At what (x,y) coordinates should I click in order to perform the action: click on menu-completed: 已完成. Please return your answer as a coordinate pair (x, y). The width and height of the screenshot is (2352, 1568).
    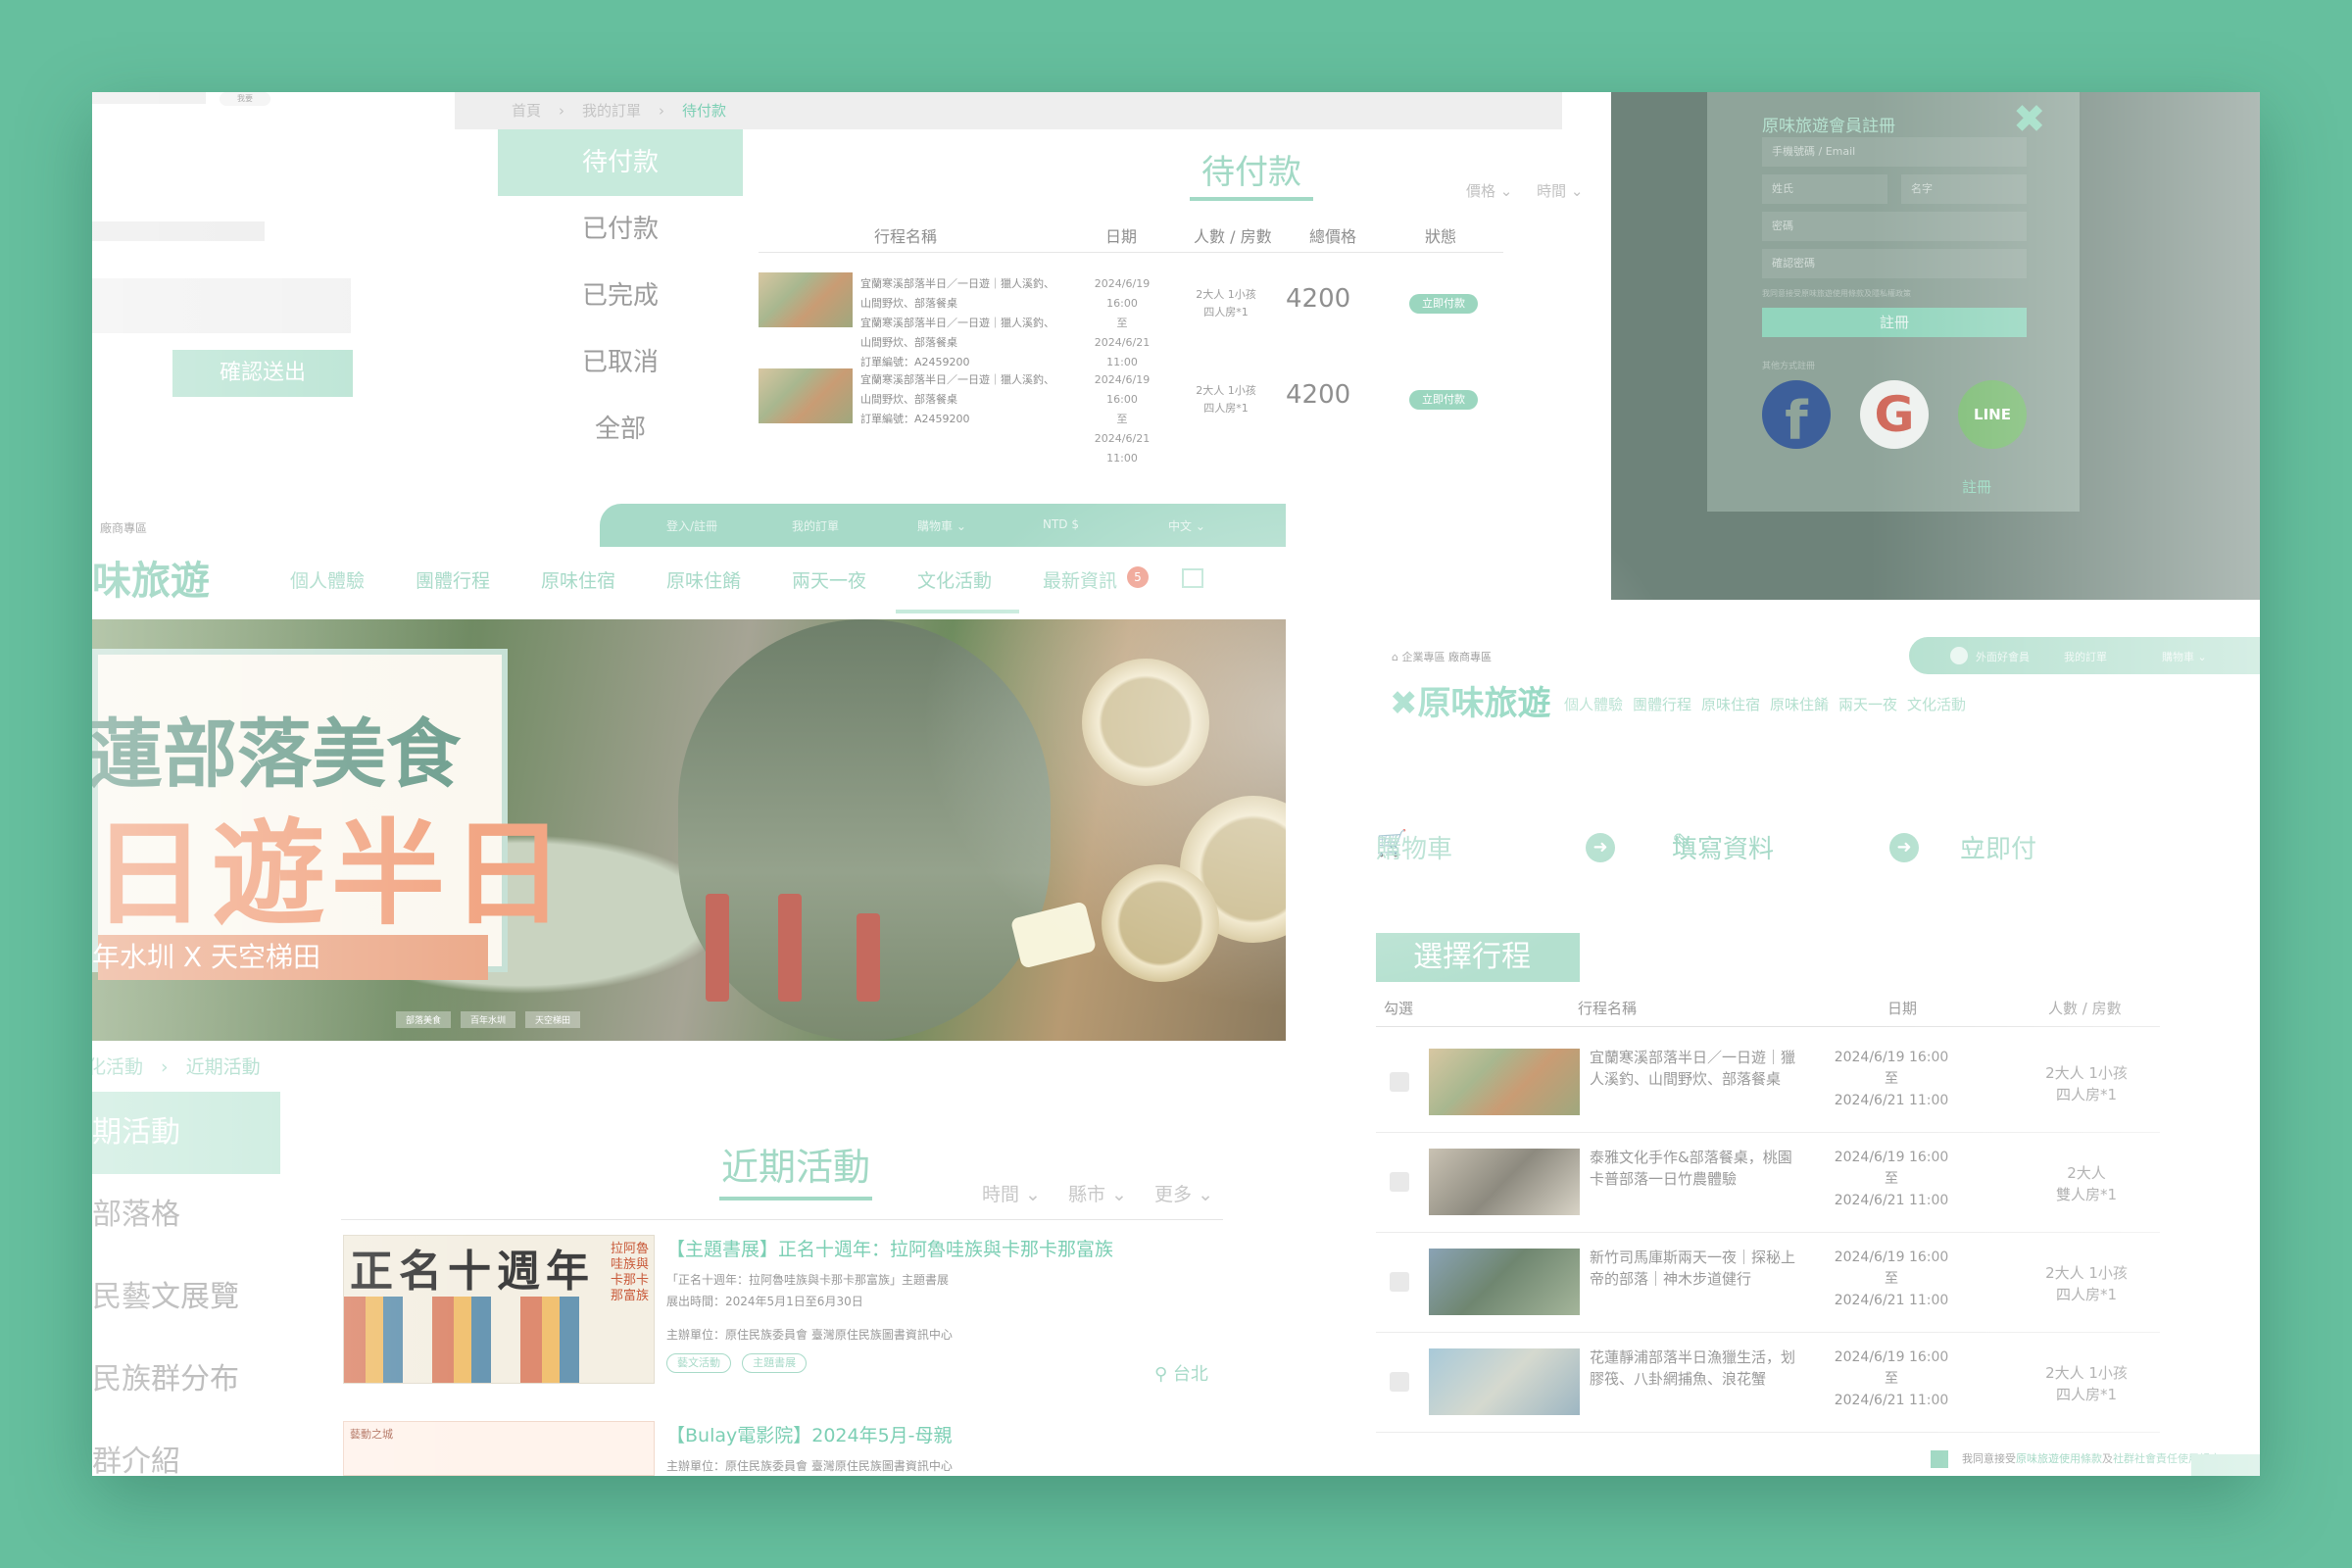
    Looking at the image, I should click on (620, 296).